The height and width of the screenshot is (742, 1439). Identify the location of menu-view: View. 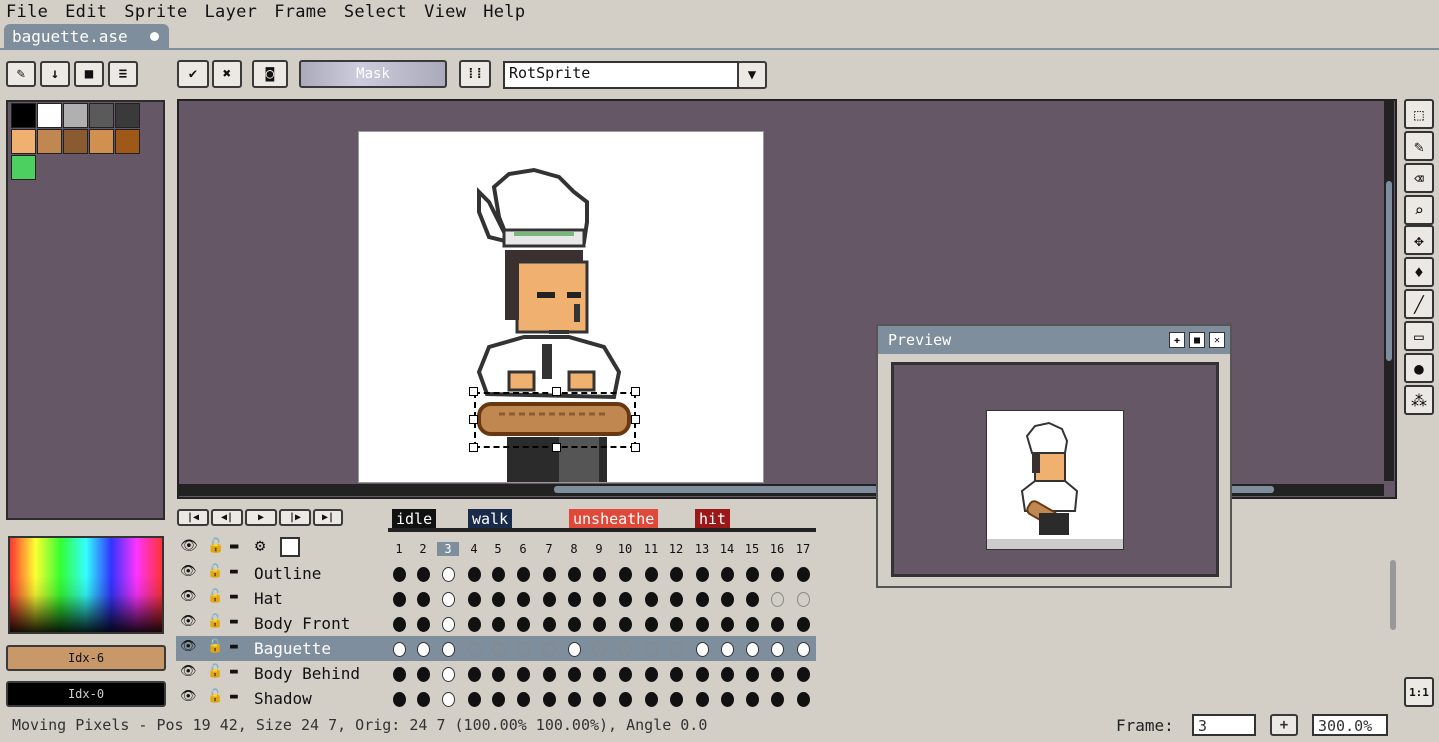
(445, 12).